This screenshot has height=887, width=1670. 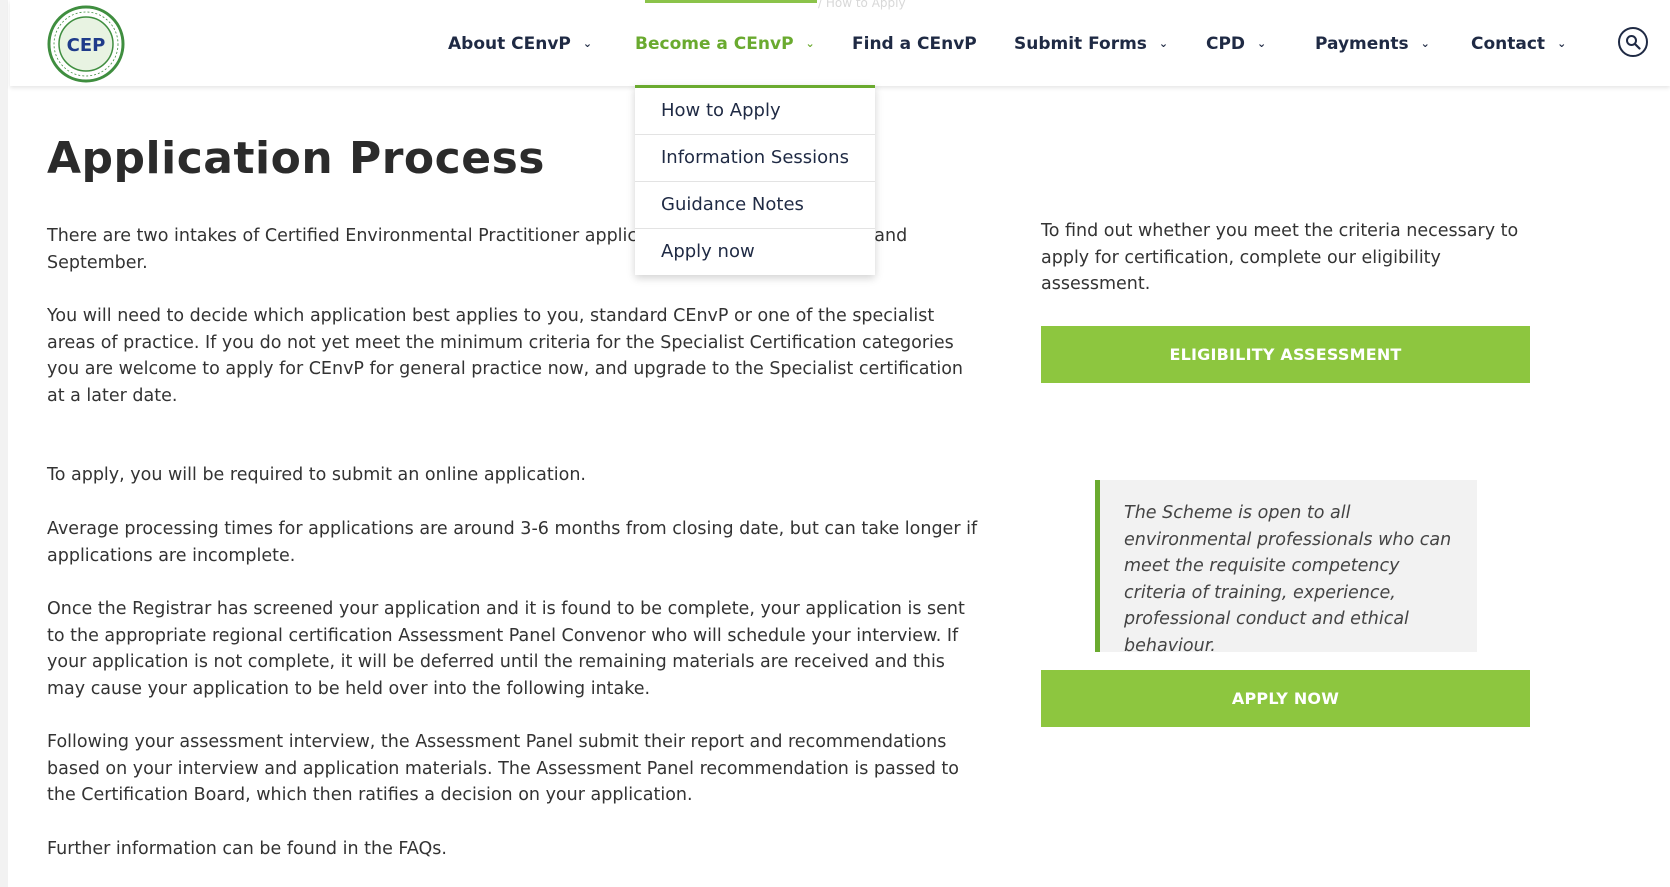 I want to click on nav-find: Find a CEnvP, so click(x=914, y=44).